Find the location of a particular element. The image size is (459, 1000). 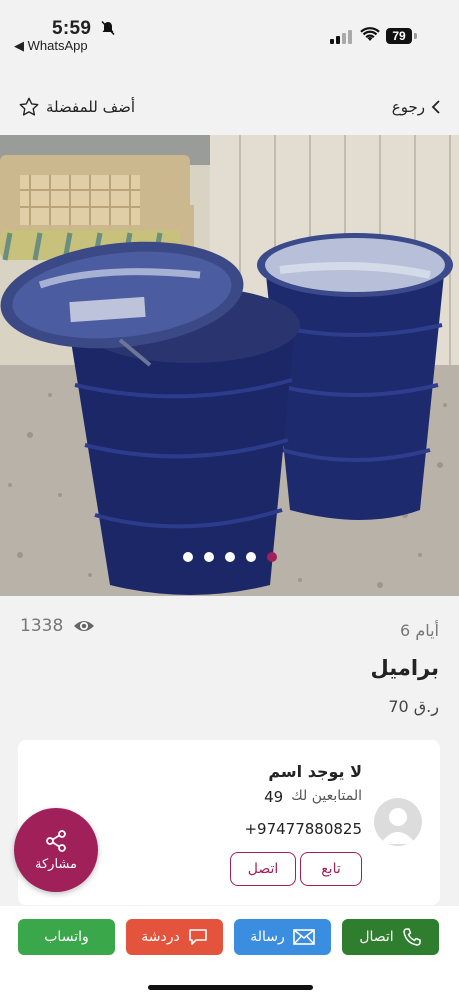

share-label: مشاركة is located at coordinates (56, 864).